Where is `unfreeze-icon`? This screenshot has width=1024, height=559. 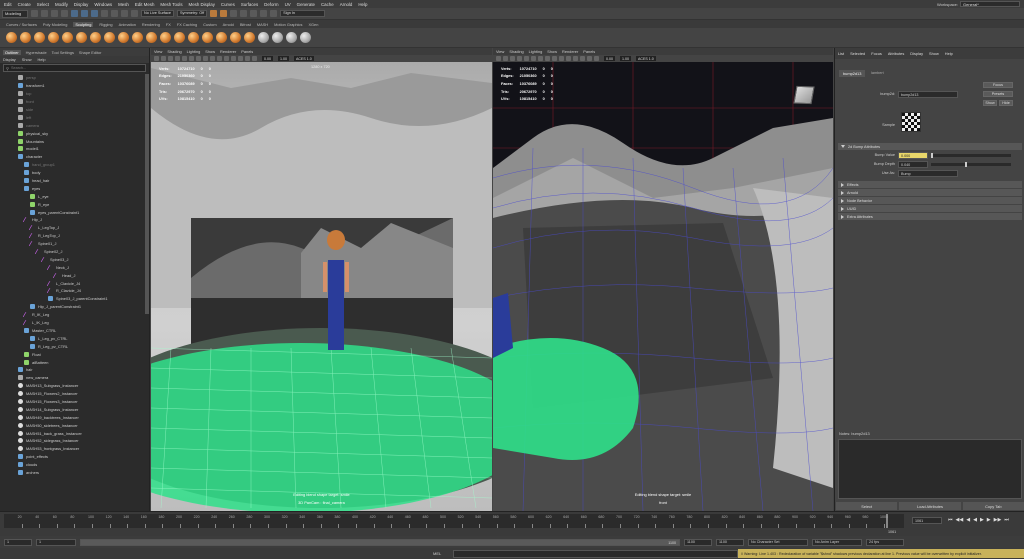 unfreeze-icon is located at coordinates (277, 37).